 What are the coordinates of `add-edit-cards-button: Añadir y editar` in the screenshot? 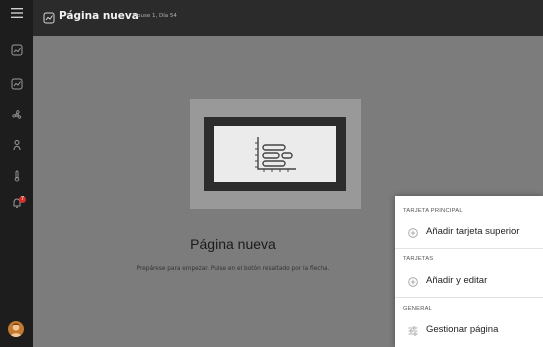 It's located at (469, 282).